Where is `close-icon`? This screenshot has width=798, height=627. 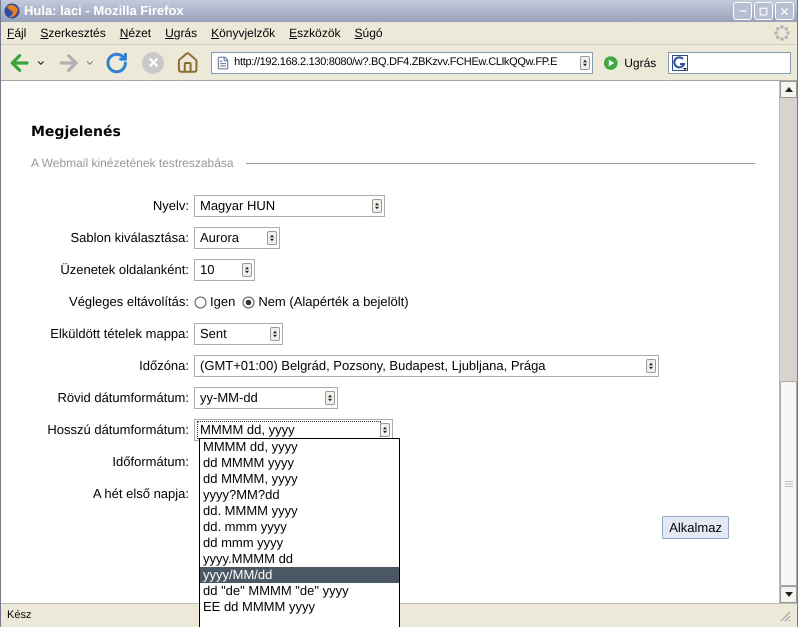 close-icon is located at coordinates (784, 11).